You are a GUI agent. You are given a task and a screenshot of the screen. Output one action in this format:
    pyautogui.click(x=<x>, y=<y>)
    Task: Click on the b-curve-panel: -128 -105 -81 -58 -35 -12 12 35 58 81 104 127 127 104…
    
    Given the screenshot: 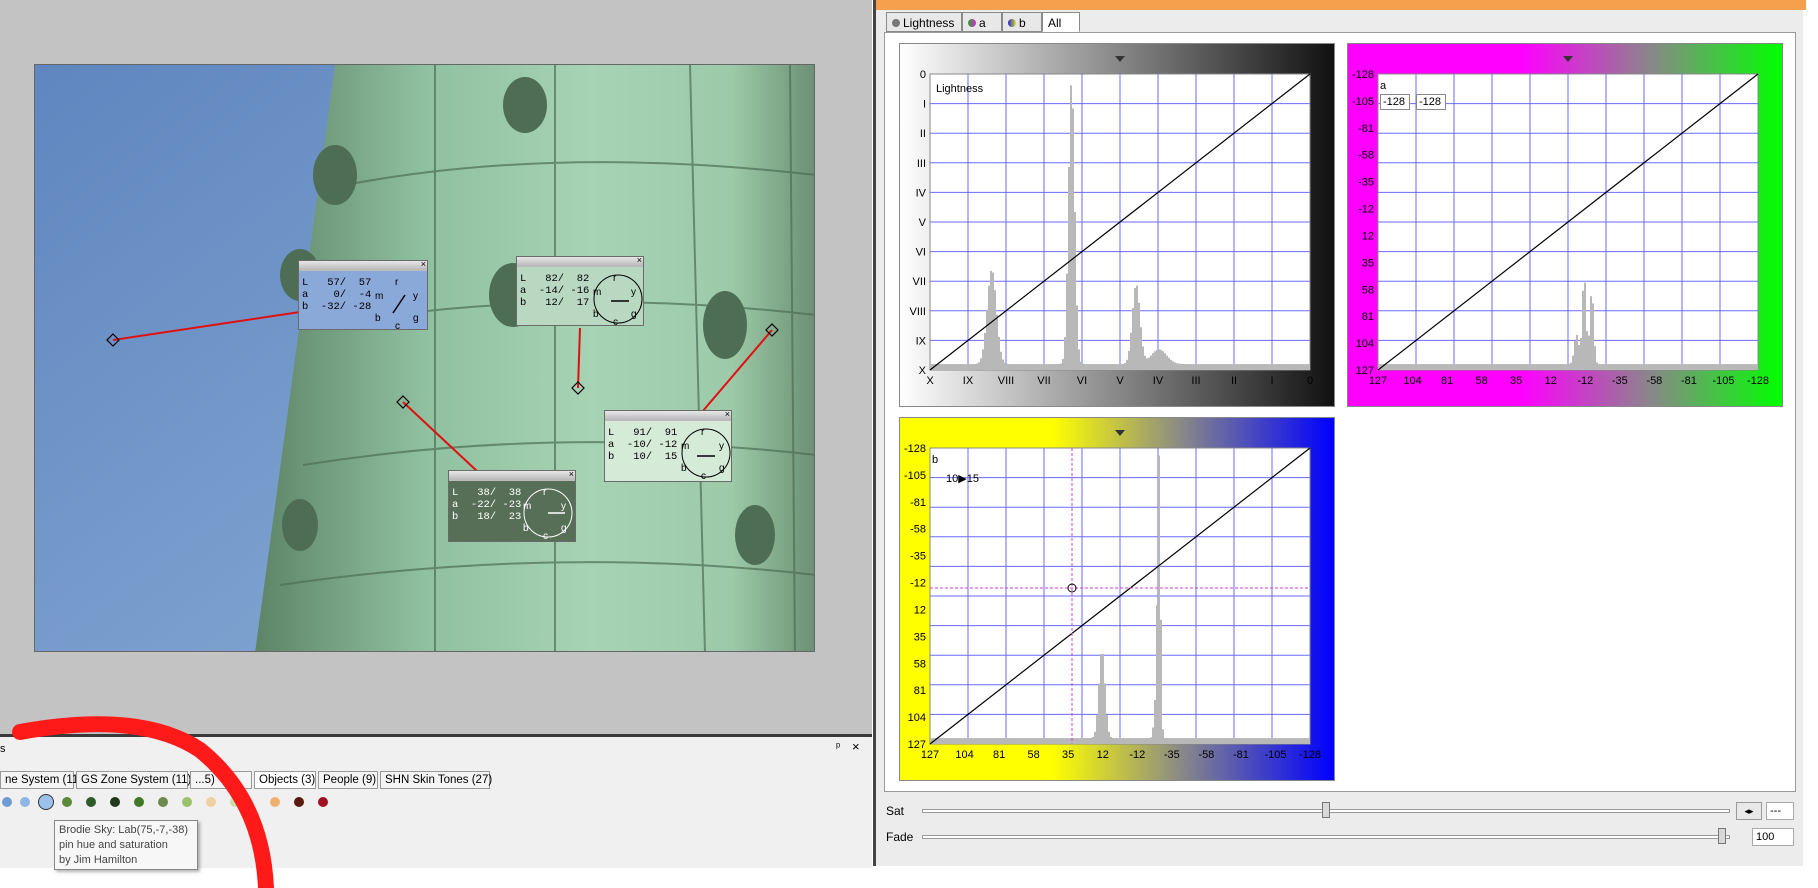 What is the action you would take?
    pyautogui.click(x=1117, y=599)
    